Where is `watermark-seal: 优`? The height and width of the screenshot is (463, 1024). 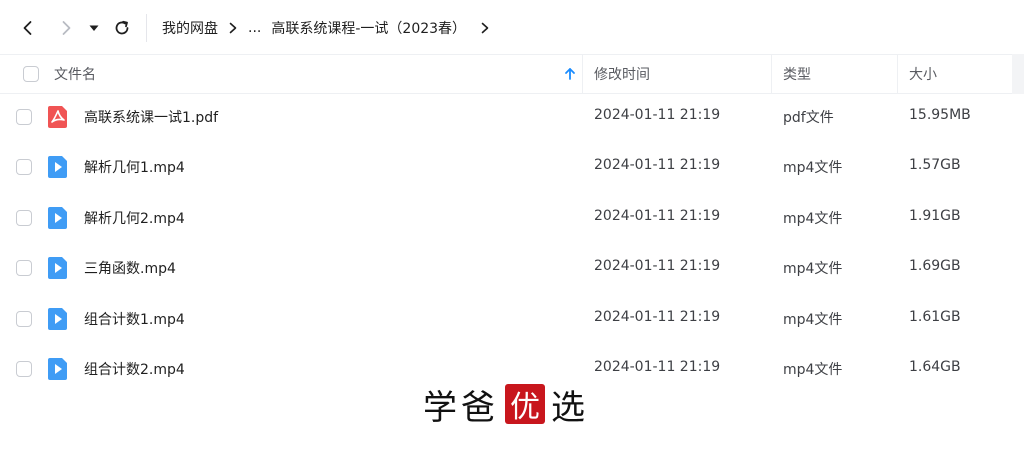 watermark-seal: 优 is located at coordinates (525, 404).